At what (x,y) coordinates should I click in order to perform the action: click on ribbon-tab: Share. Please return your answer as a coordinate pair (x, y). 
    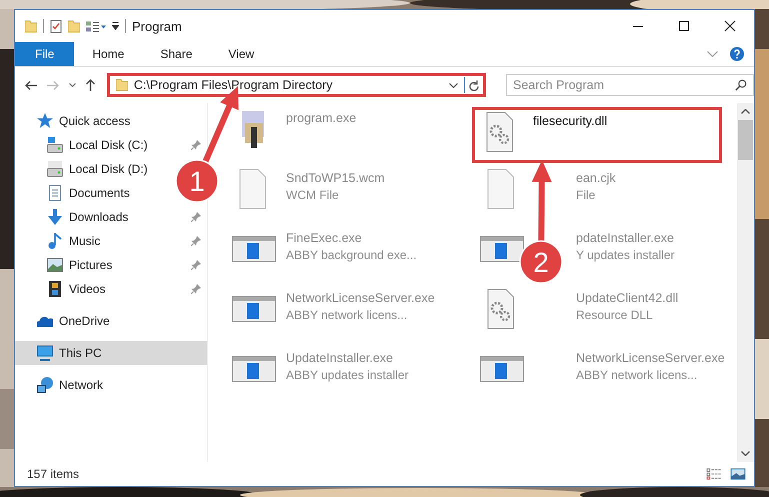
    Looking at the image, I should click on (176, 54).